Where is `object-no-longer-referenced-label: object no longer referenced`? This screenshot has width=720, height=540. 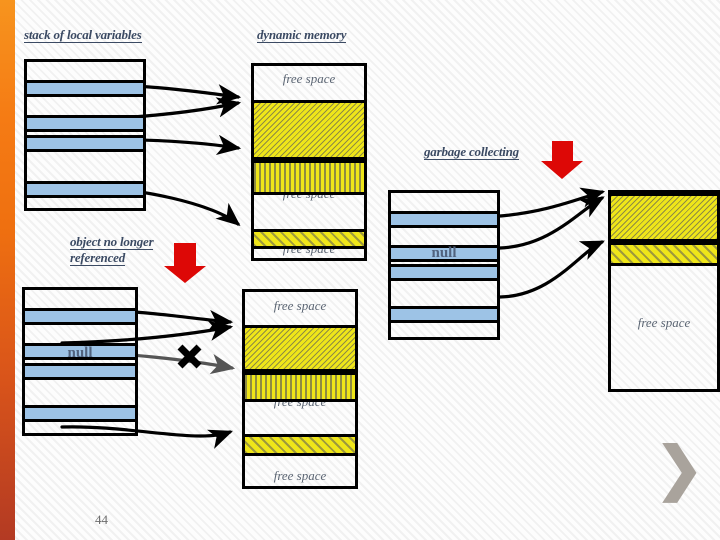 object-no-longer-referenced-label: object no longer referenced is located at coordinates (130, 250).